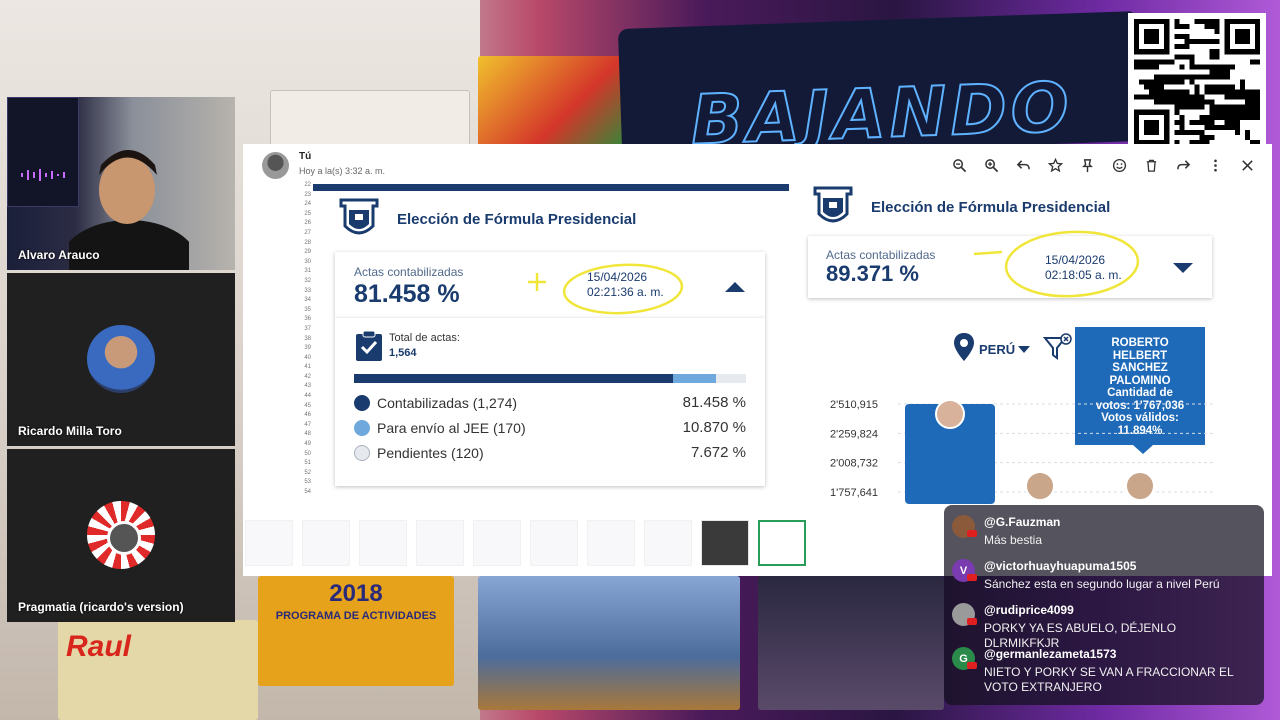 This screenshot has height=720, width=1280. Describe the element at coordinates (550, 452) in the screenshot. I see `legend-row: Pendientes (120) 7.672 %` at that location.